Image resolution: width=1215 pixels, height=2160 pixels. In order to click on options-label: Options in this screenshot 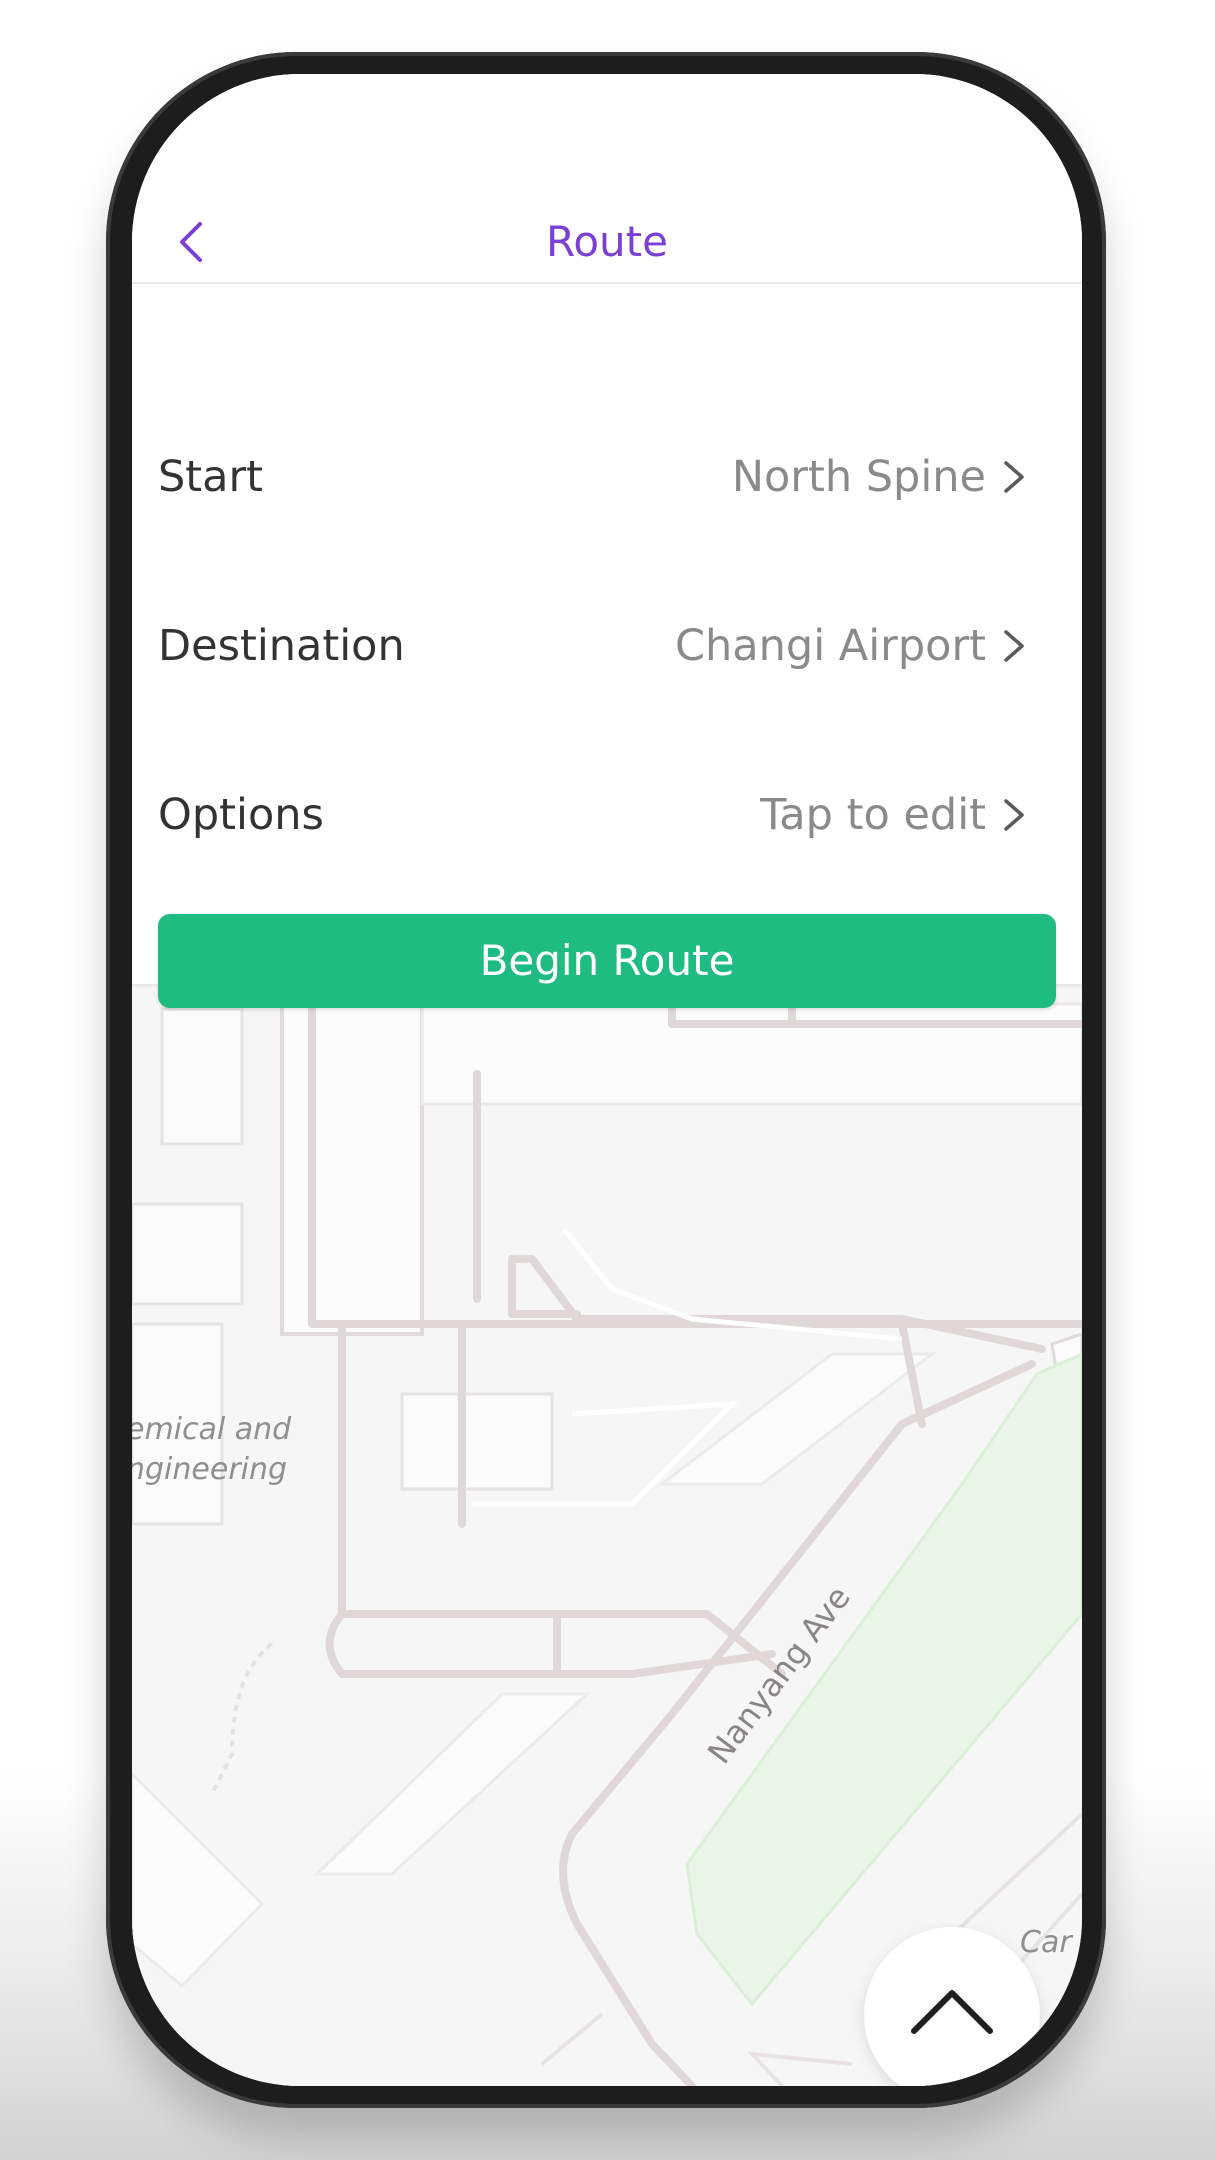, I will do `click(241, 815)`.